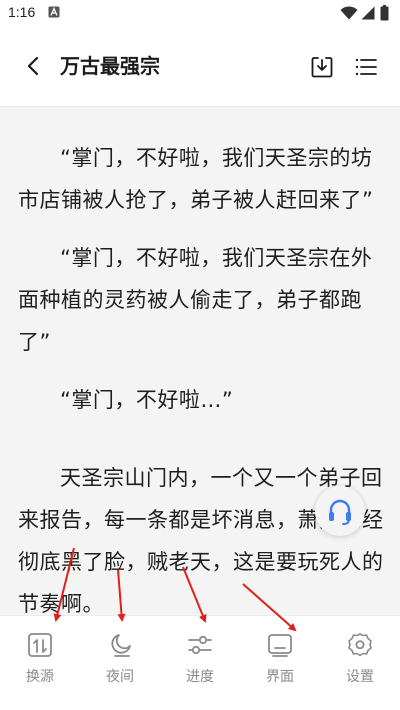 Image resolution: width=400 pixels, height=710 pixels. Describe the element at coordinates (40, 662) in the screenshot. I see `tool-switch-source: 换源` at that location.